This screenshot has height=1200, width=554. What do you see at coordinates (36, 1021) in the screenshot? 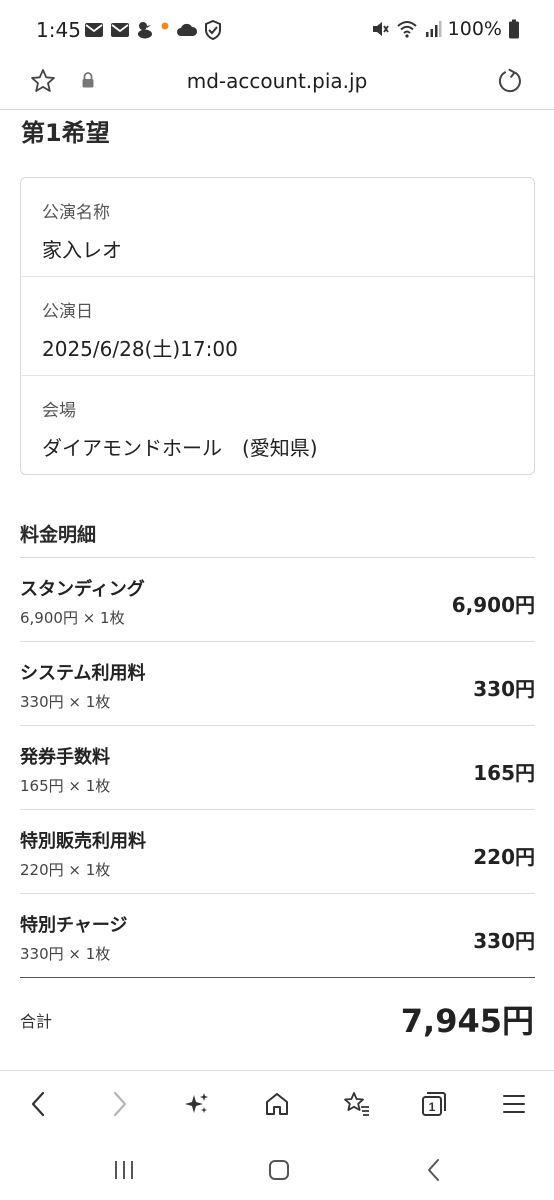
I see `total-label: 合計` at bounding box center [36, 1021].